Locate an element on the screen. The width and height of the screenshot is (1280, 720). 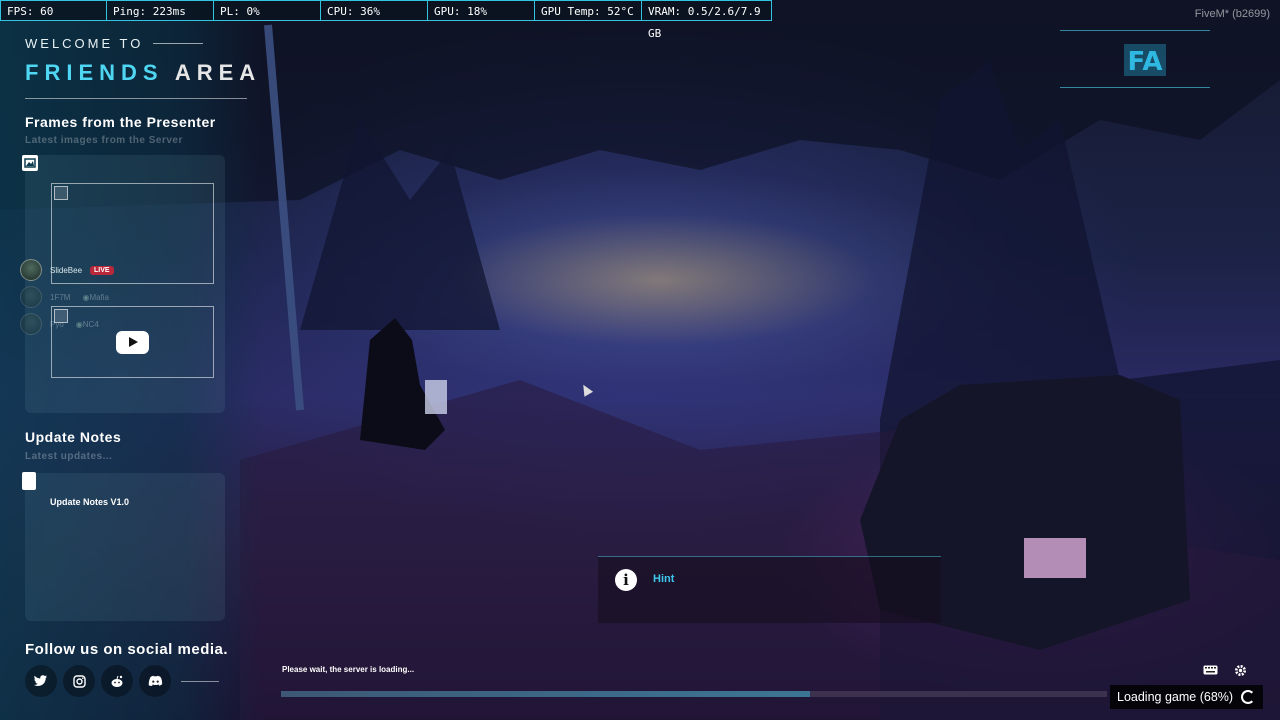
update-note-title: Update Notes V1.0 is located at coordinates (89, 502).